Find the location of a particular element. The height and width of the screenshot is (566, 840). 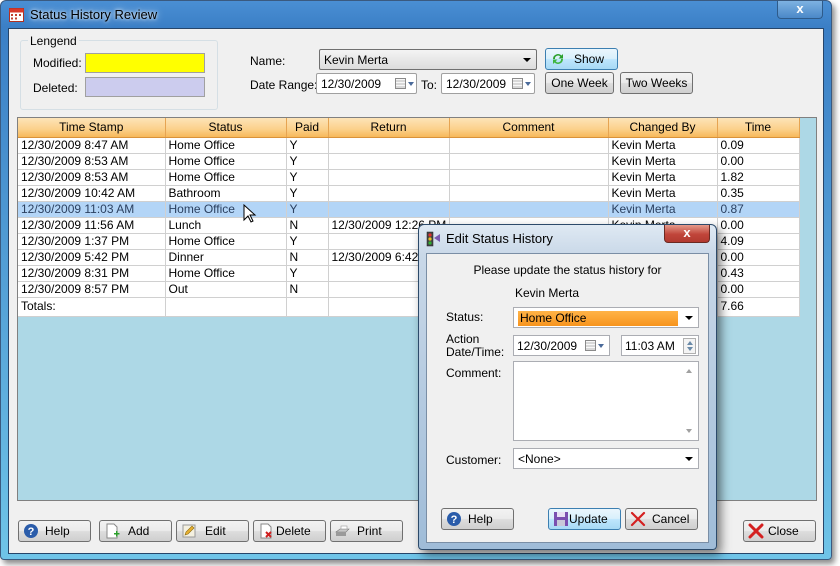

dialog-help-label: Help is located at coordinates (480, 519).